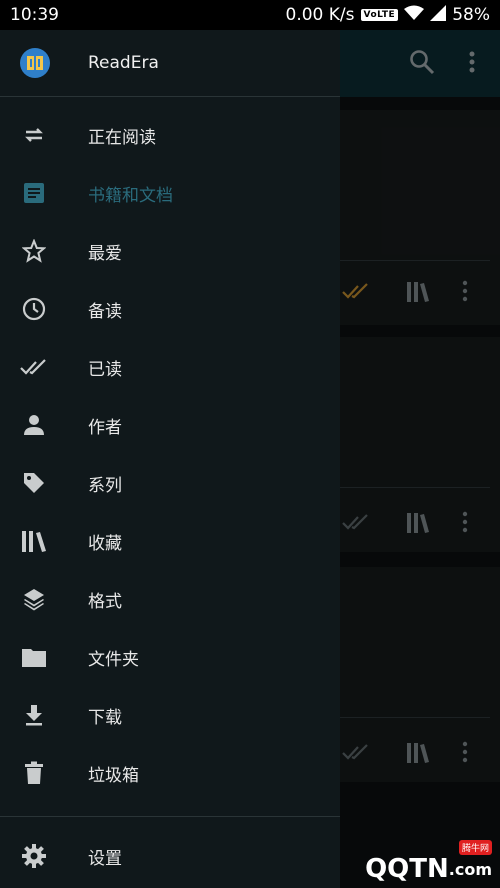  What do you see at coordinates (250, 15) in the screenshot?
I see `status-bar: 10:39 0.00 K/s VoLTE 58%` at bounding box center [250, 15].